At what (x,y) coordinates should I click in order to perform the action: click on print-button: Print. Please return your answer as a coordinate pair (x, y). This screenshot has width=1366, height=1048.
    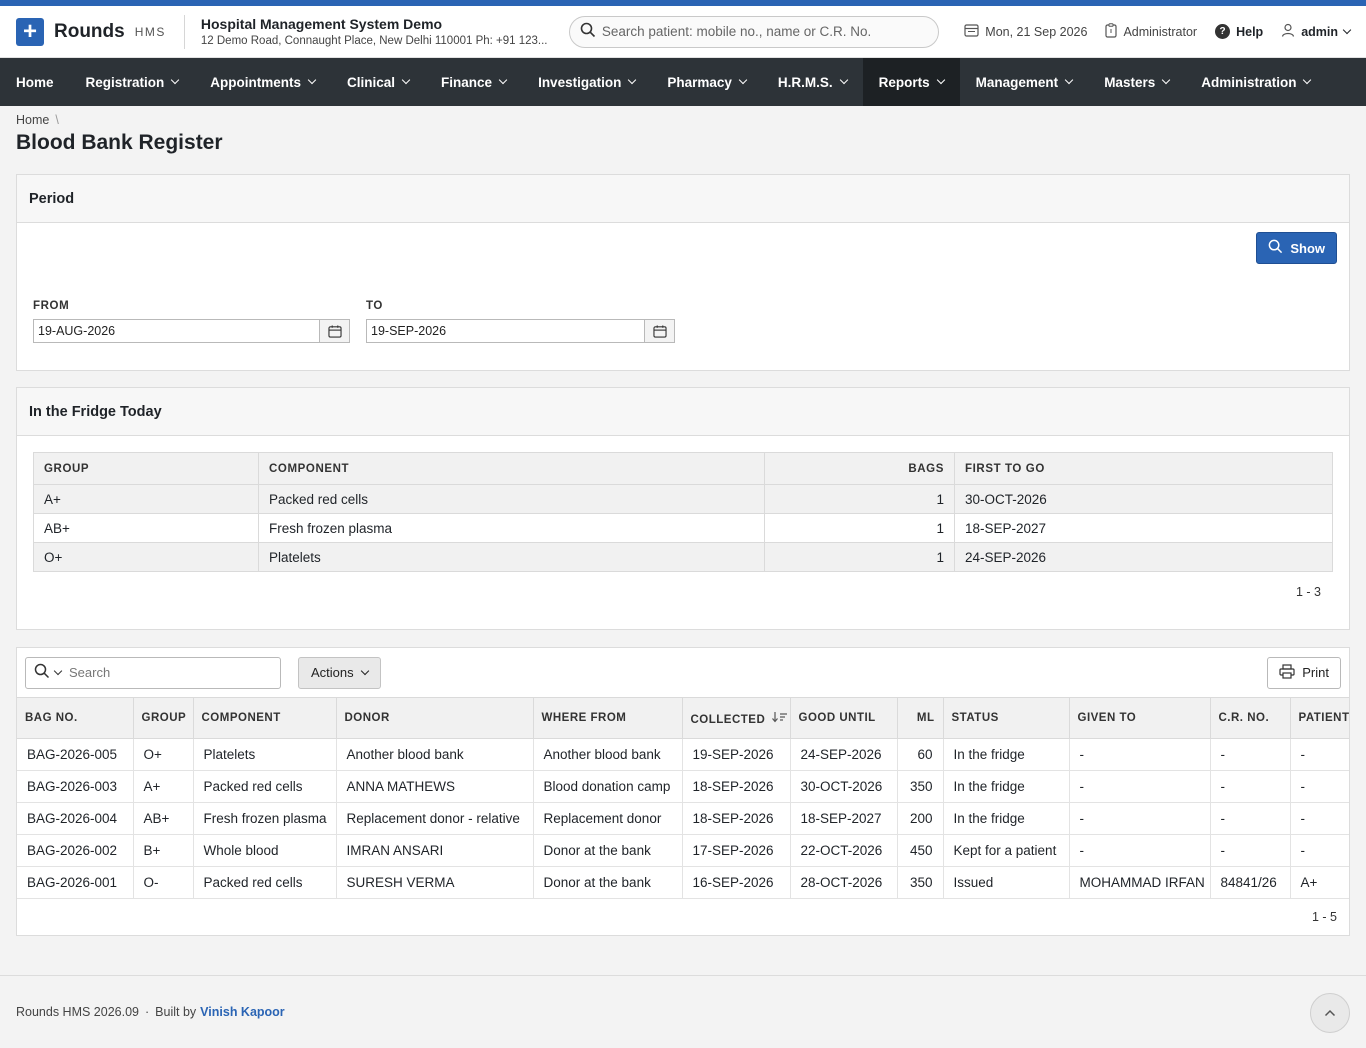
    Looking at the image, I should click on (1304, 672).